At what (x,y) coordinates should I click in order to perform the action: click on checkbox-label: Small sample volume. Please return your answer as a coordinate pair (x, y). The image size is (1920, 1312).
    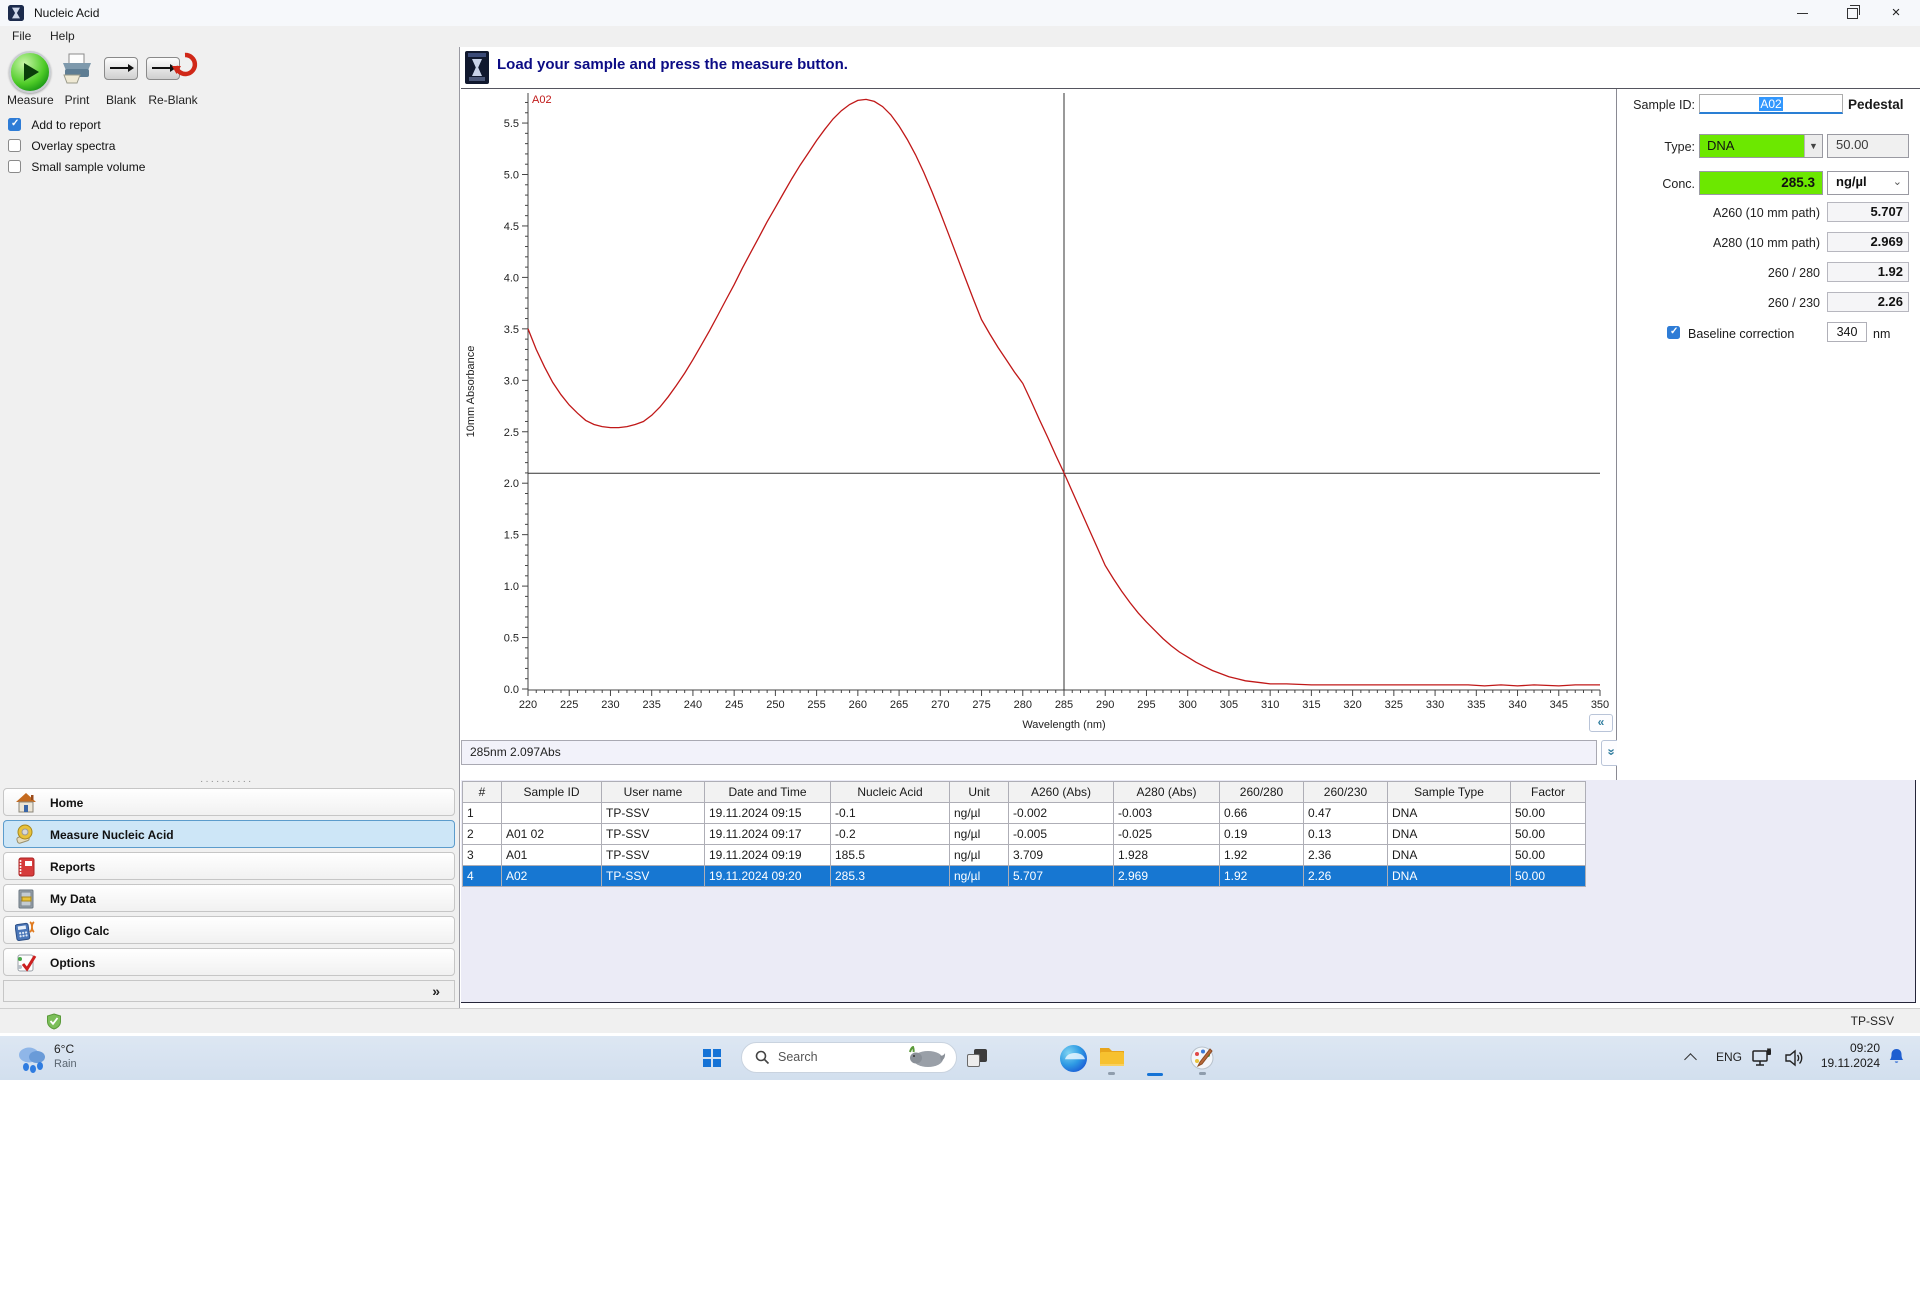
    Looking at the image, I should click on (88, 167).